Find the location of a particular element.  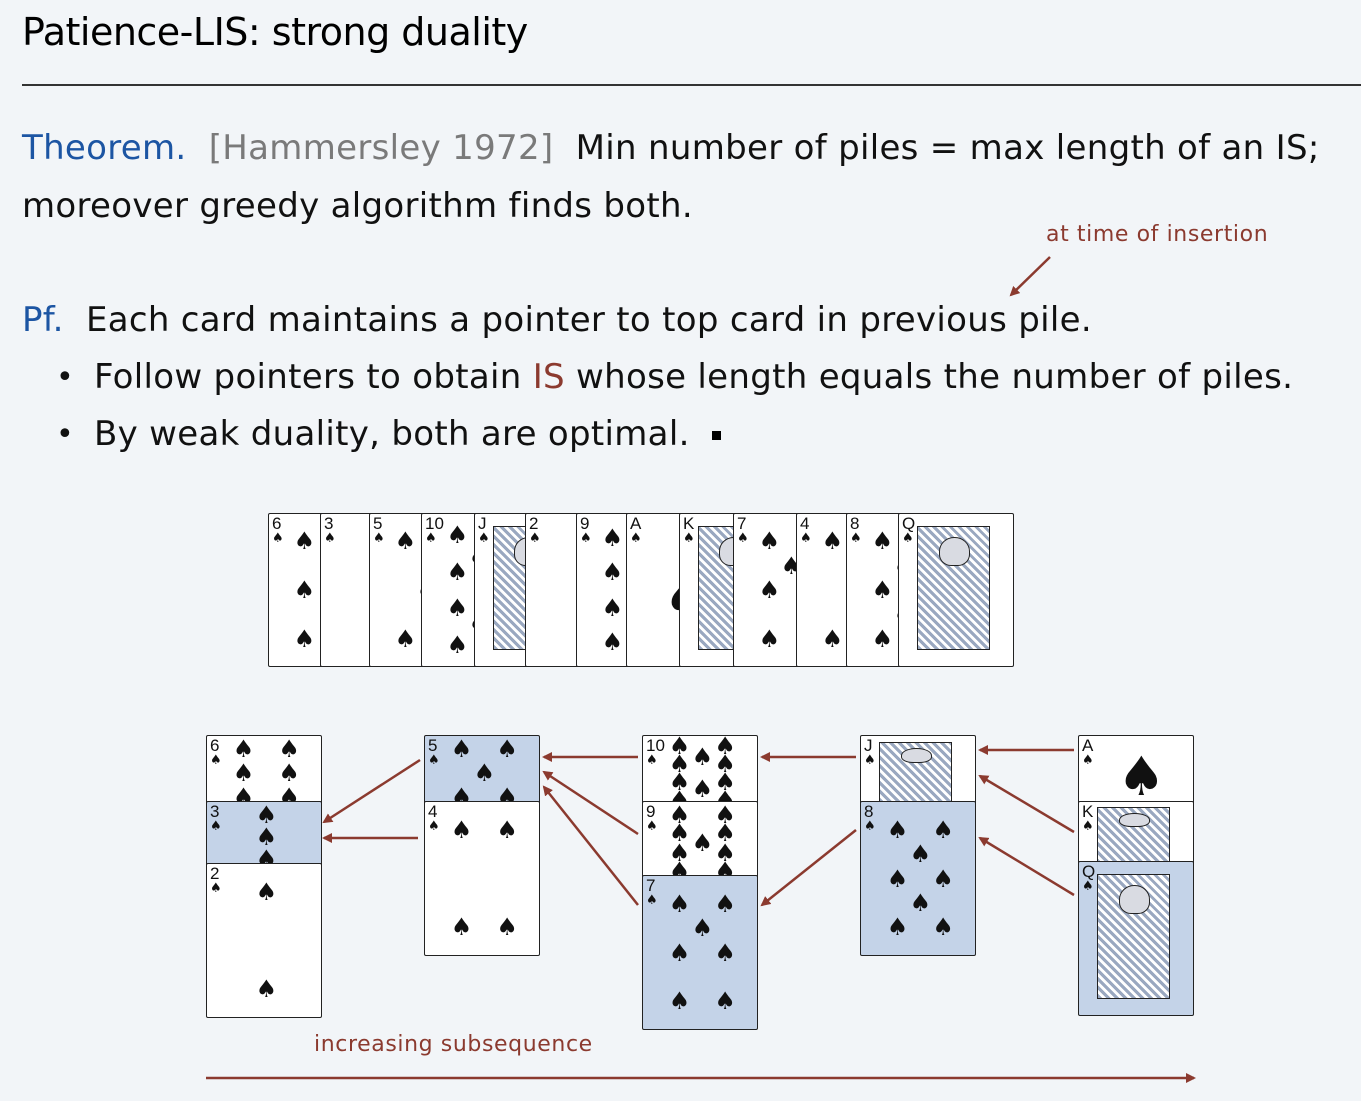

card-j: J ♠ is located at coordinates (918, 773).